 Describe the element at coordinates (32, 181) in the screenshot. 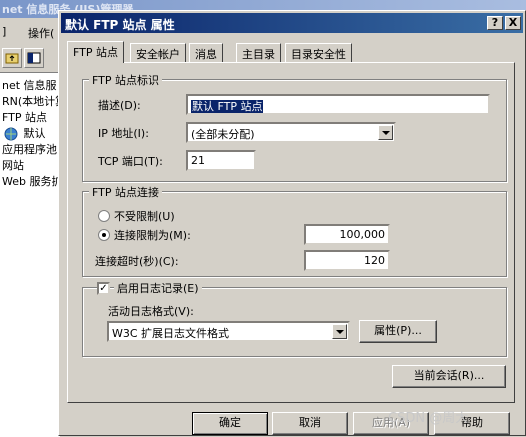

I see `tree-item-web-extensions: Web 服务扩` at that location.